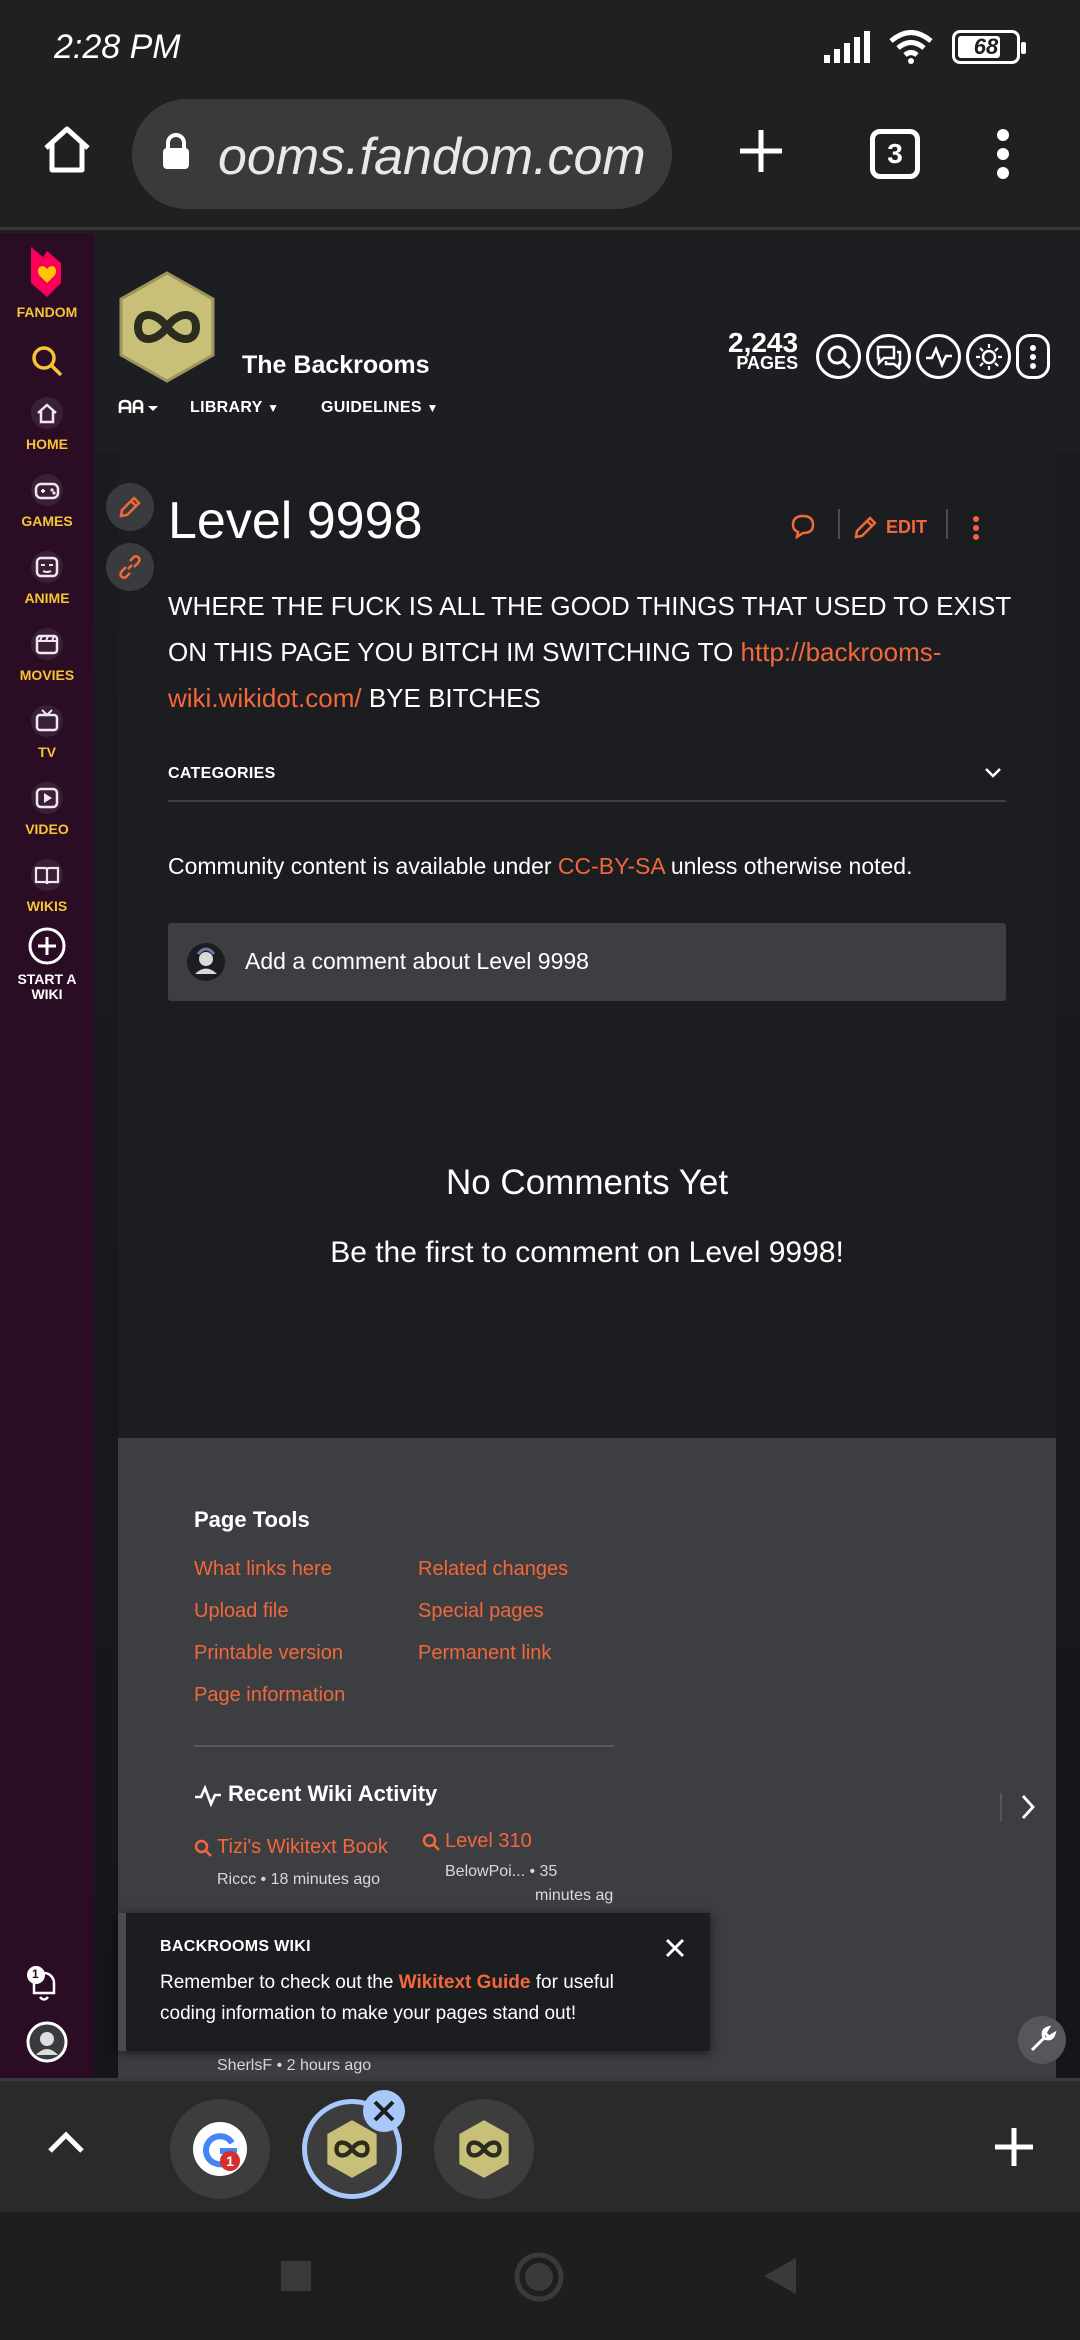 The width and height of the screenshot is (1080, 2340). Describe the element at coordinates (993, 773) in the screenshot. I see `chevron-down-icon` at that location.